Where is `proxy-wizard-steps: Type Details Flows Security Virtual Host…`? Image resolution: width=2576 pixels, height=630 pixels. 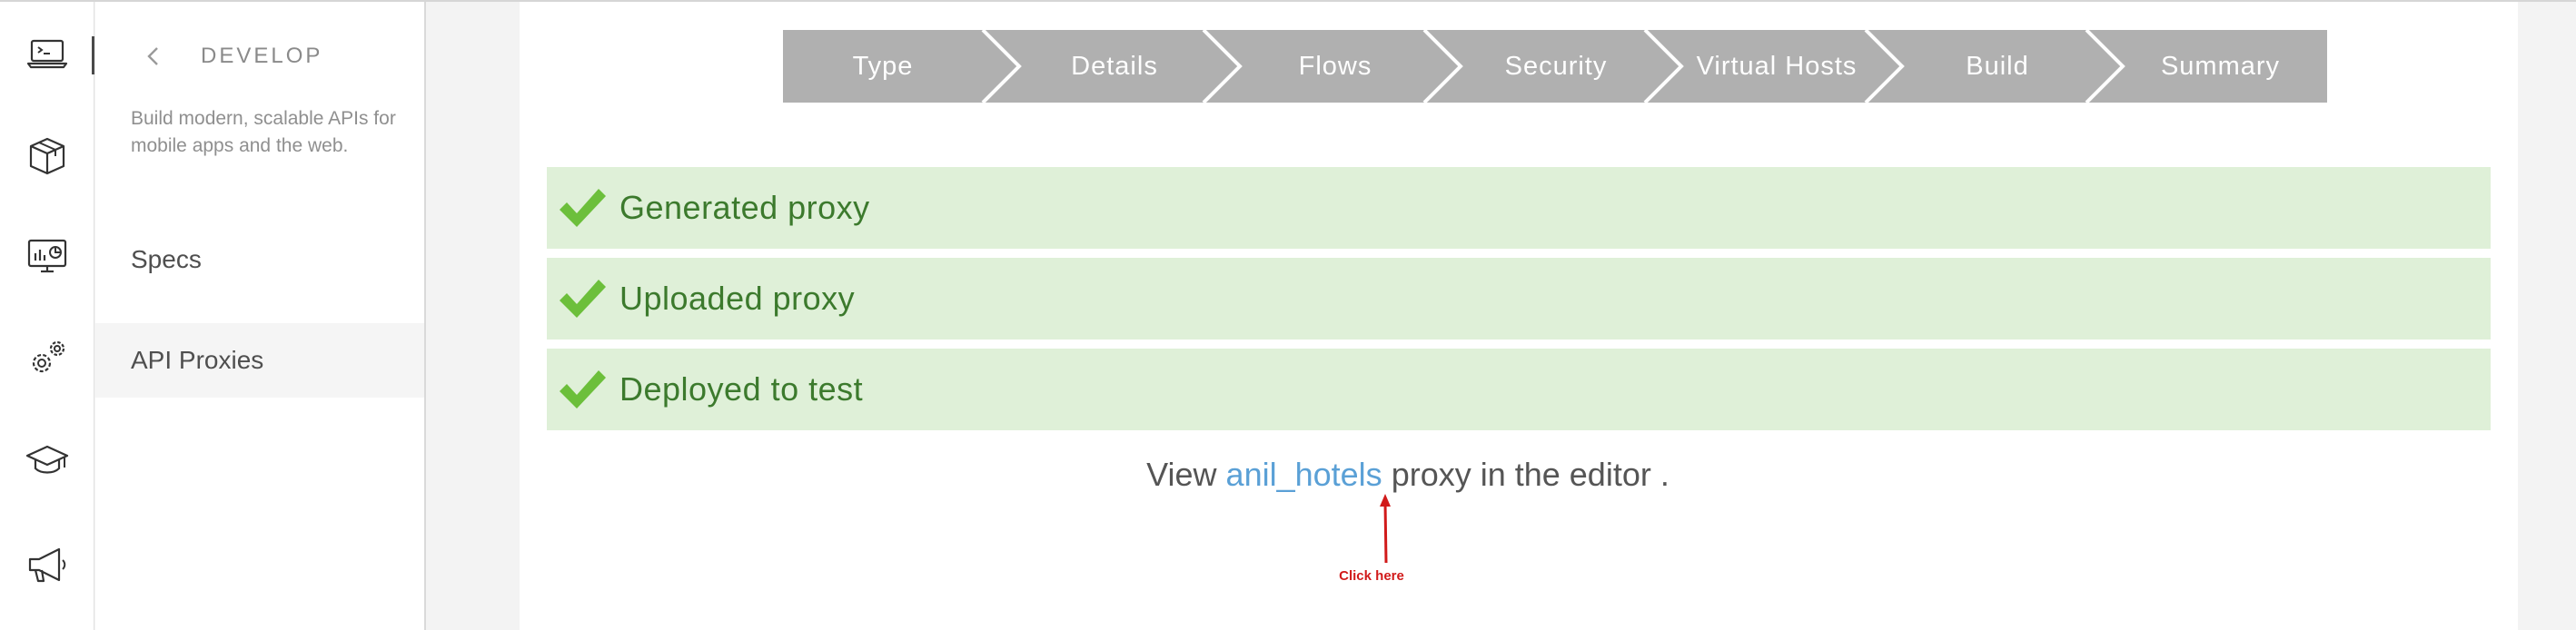 proxy-wizard-steps: Type Details Flows Security Virtual Host… is located at coordinates (1555, 67).